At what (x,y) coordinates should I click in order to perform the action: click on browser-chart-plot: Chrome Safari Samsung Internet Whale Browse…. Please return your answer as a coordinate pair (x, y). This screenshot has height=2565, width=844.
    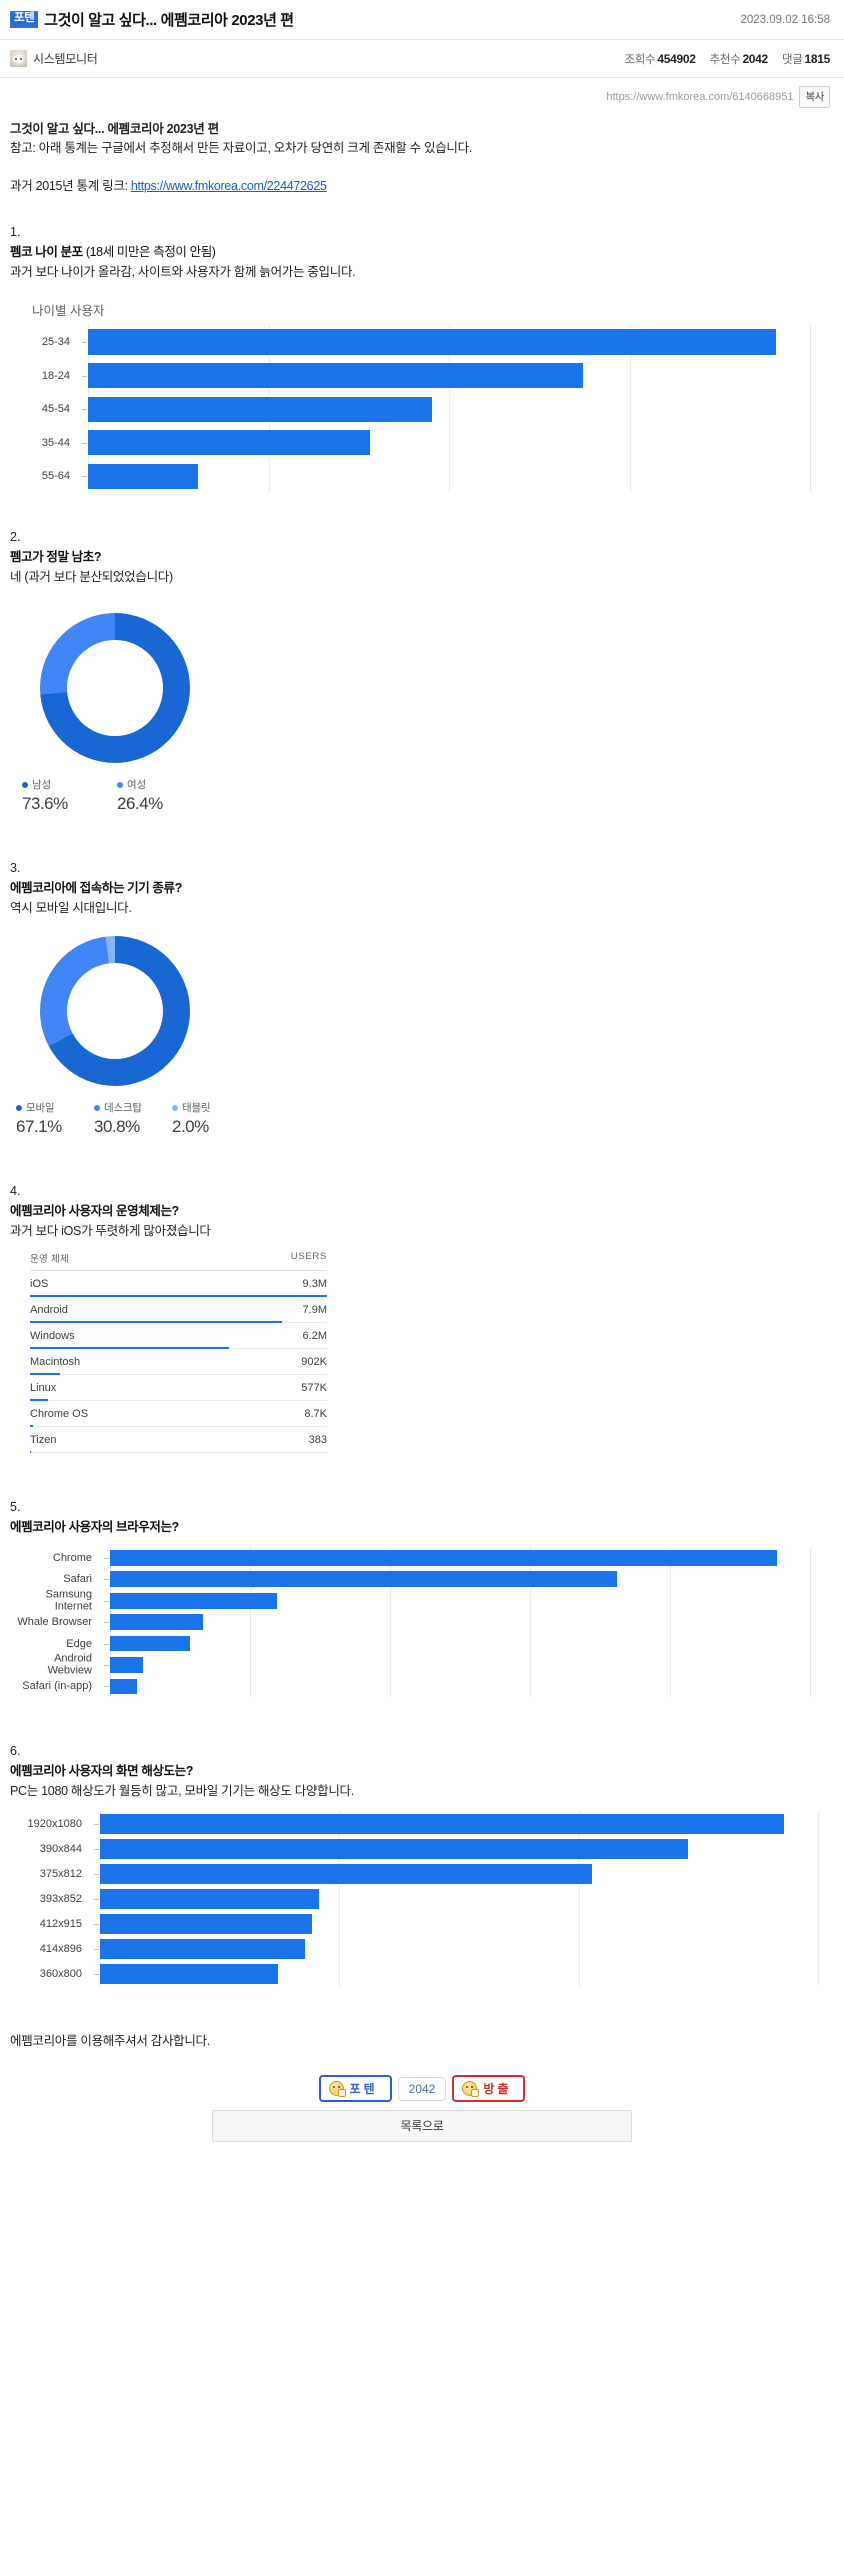
    Looking at the image, I should click on (422, 1622).